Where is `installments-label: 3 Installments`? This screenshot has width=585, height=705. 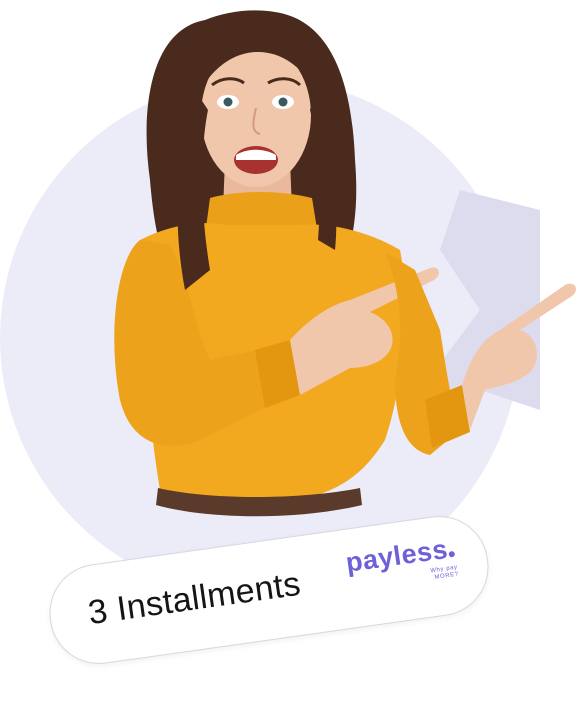
installments-label: 3 Installments is located at coordinates (194, 598).